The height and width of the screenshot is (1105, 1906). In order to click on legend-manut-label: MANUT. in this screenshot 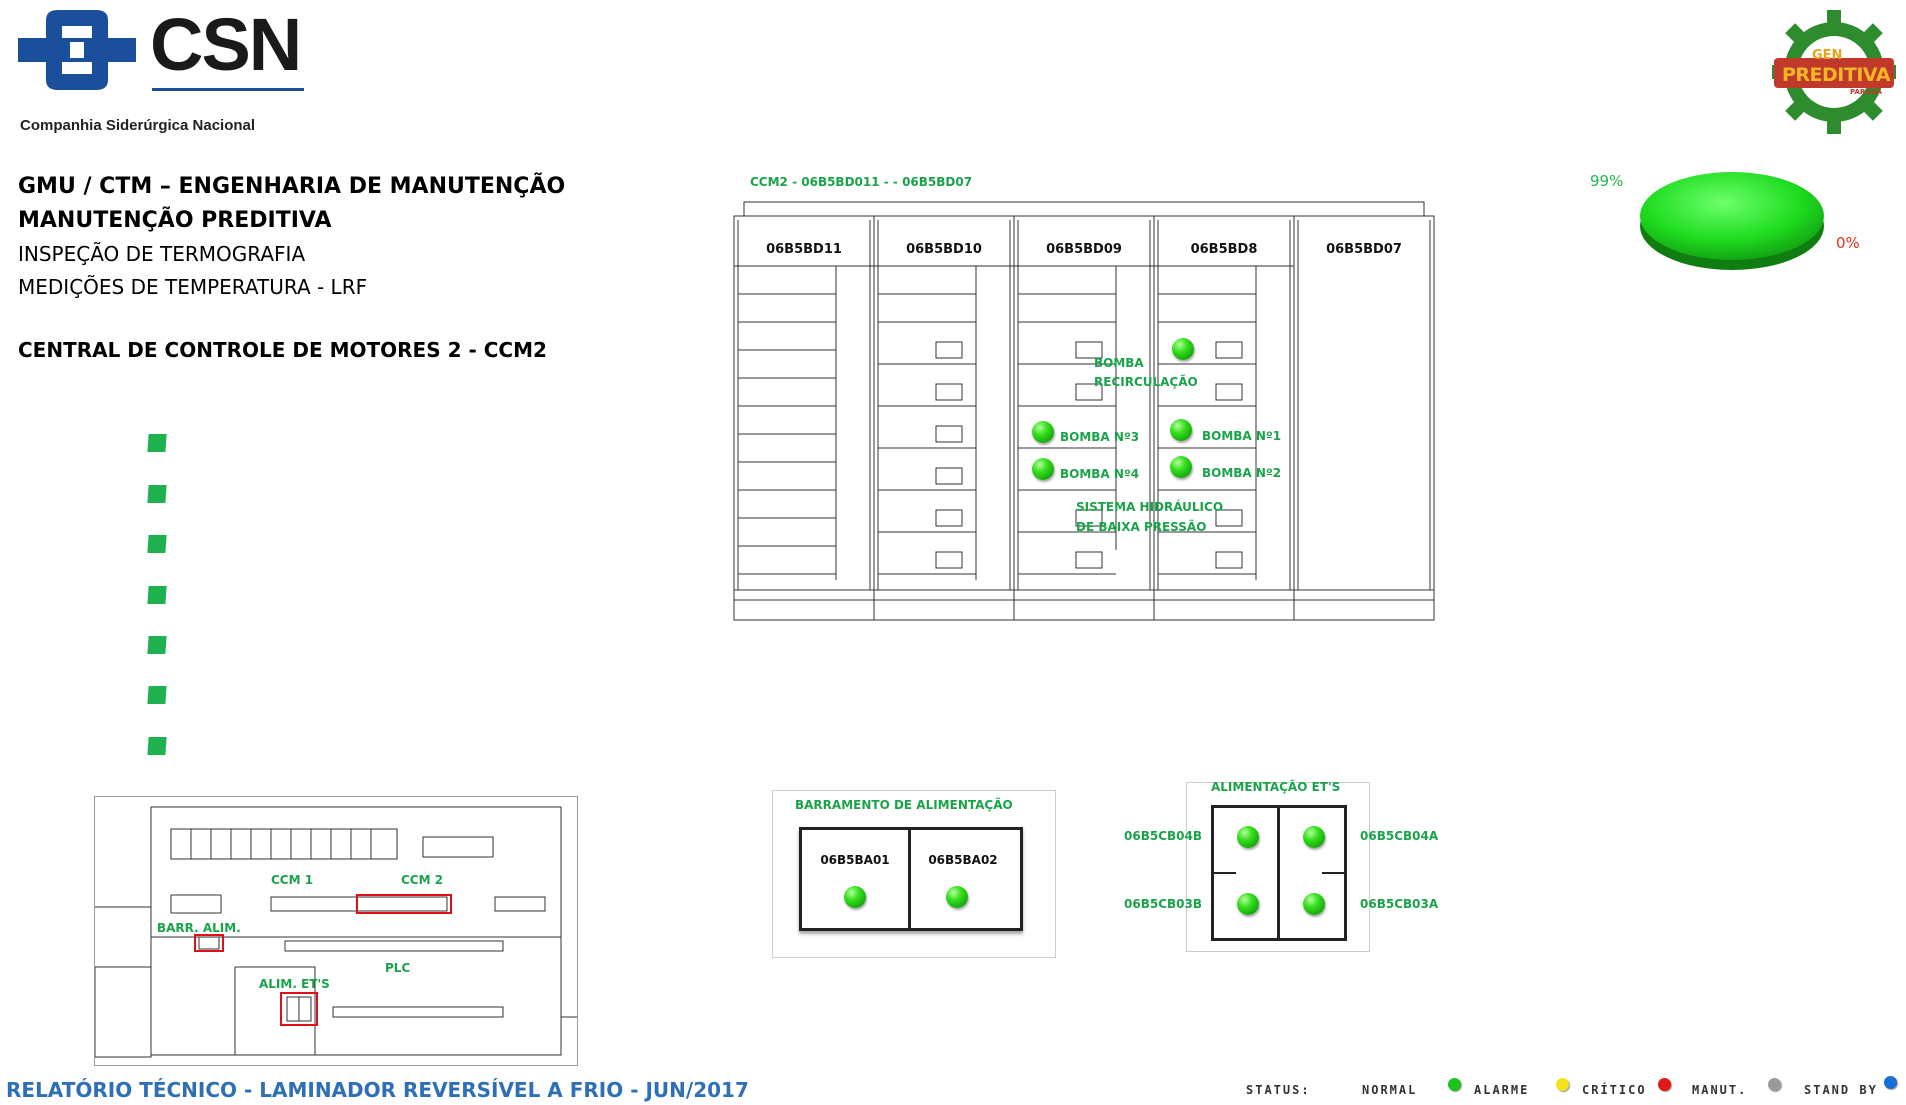, I will do `click(1720, 1090)`.